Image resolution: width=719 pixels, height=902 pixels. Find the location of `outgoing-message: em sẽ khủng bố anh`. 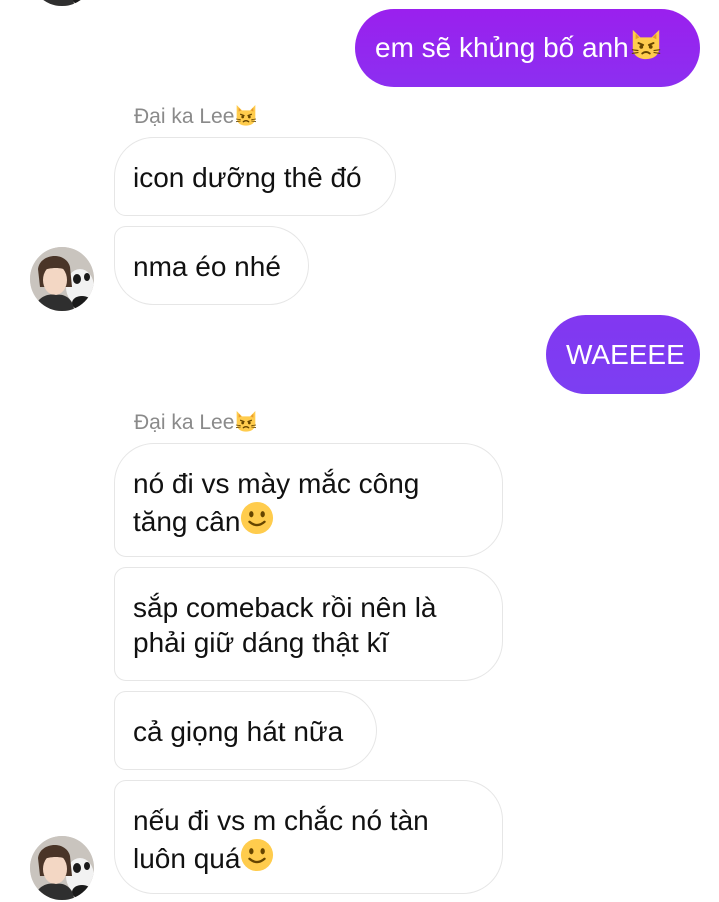

outgoing-message: em sẽ khủng bố anh is located at coordinates (527, 48).